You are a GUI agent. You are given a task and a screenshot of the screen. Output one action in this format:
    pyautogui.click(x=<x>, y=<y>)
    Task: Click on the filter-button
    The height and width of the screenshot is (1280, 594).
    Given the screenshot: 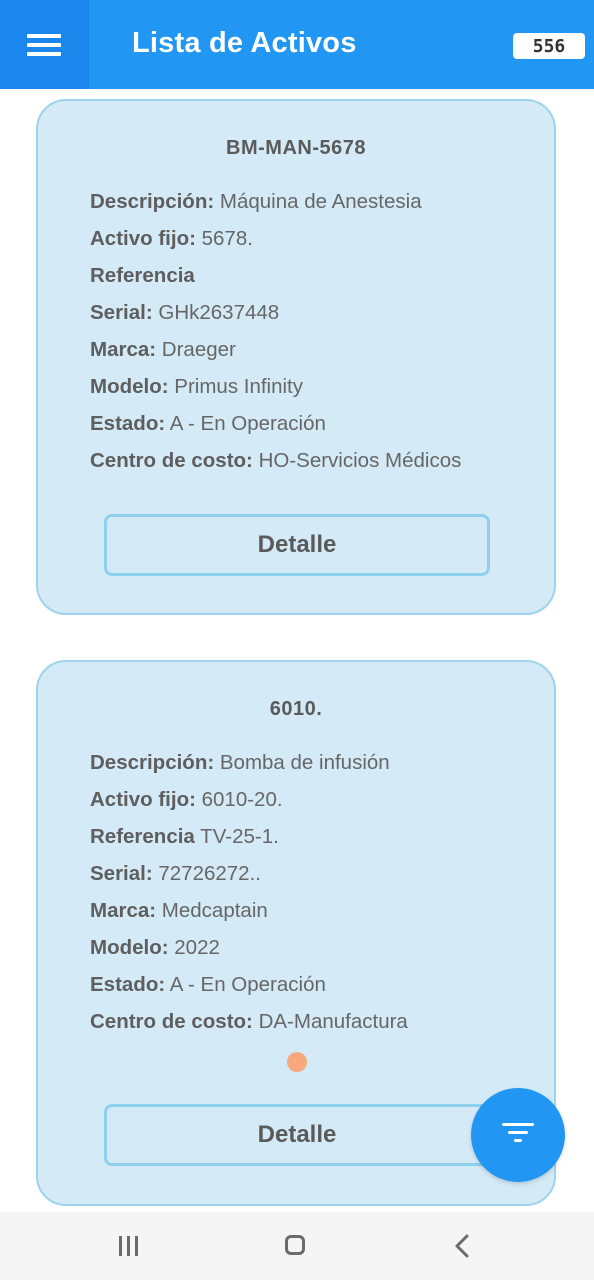 What is the action you would take?
    pyautogui.click(x=518, y=1135)
    